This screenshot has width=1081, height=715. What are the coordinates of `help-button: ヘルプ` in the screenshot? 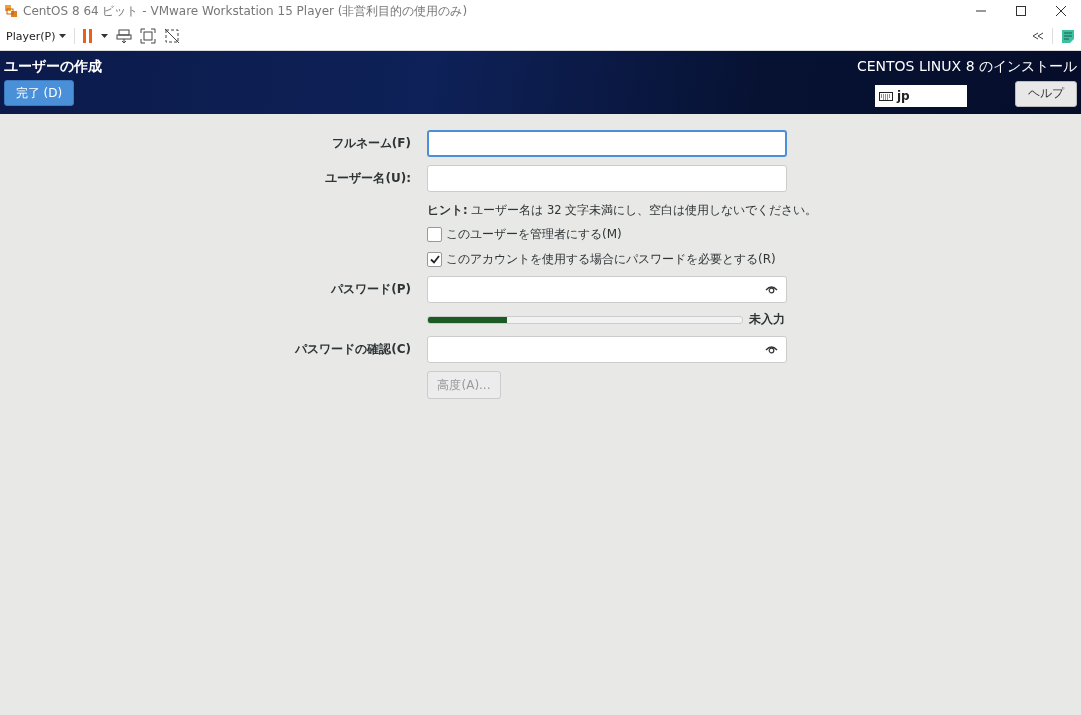 It's located at (1046, 93).